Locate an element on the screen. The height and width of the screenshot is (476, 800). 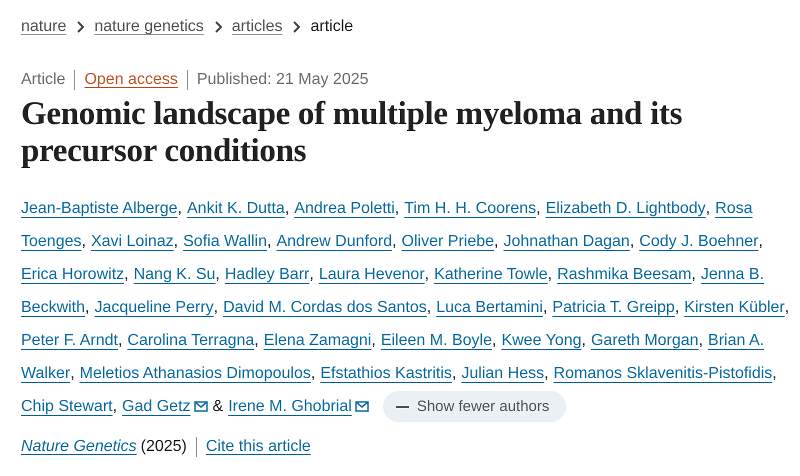
open-access-link: Open access is located at coordinates (131, 80).